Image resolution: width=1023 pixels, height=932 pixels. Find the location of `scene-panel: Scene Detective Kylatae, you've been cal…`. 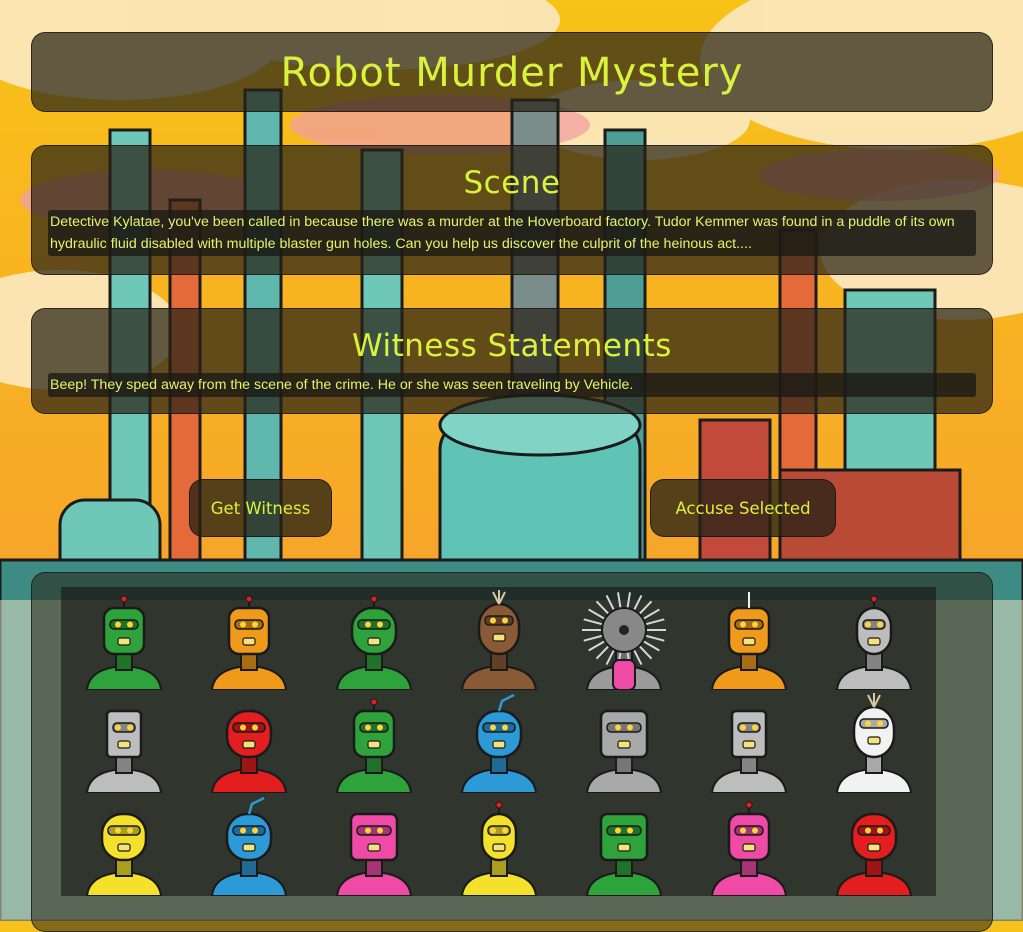

scene-panel: Scene Detective Kylatae, you've been cal… is located at coordinates (512, 210).